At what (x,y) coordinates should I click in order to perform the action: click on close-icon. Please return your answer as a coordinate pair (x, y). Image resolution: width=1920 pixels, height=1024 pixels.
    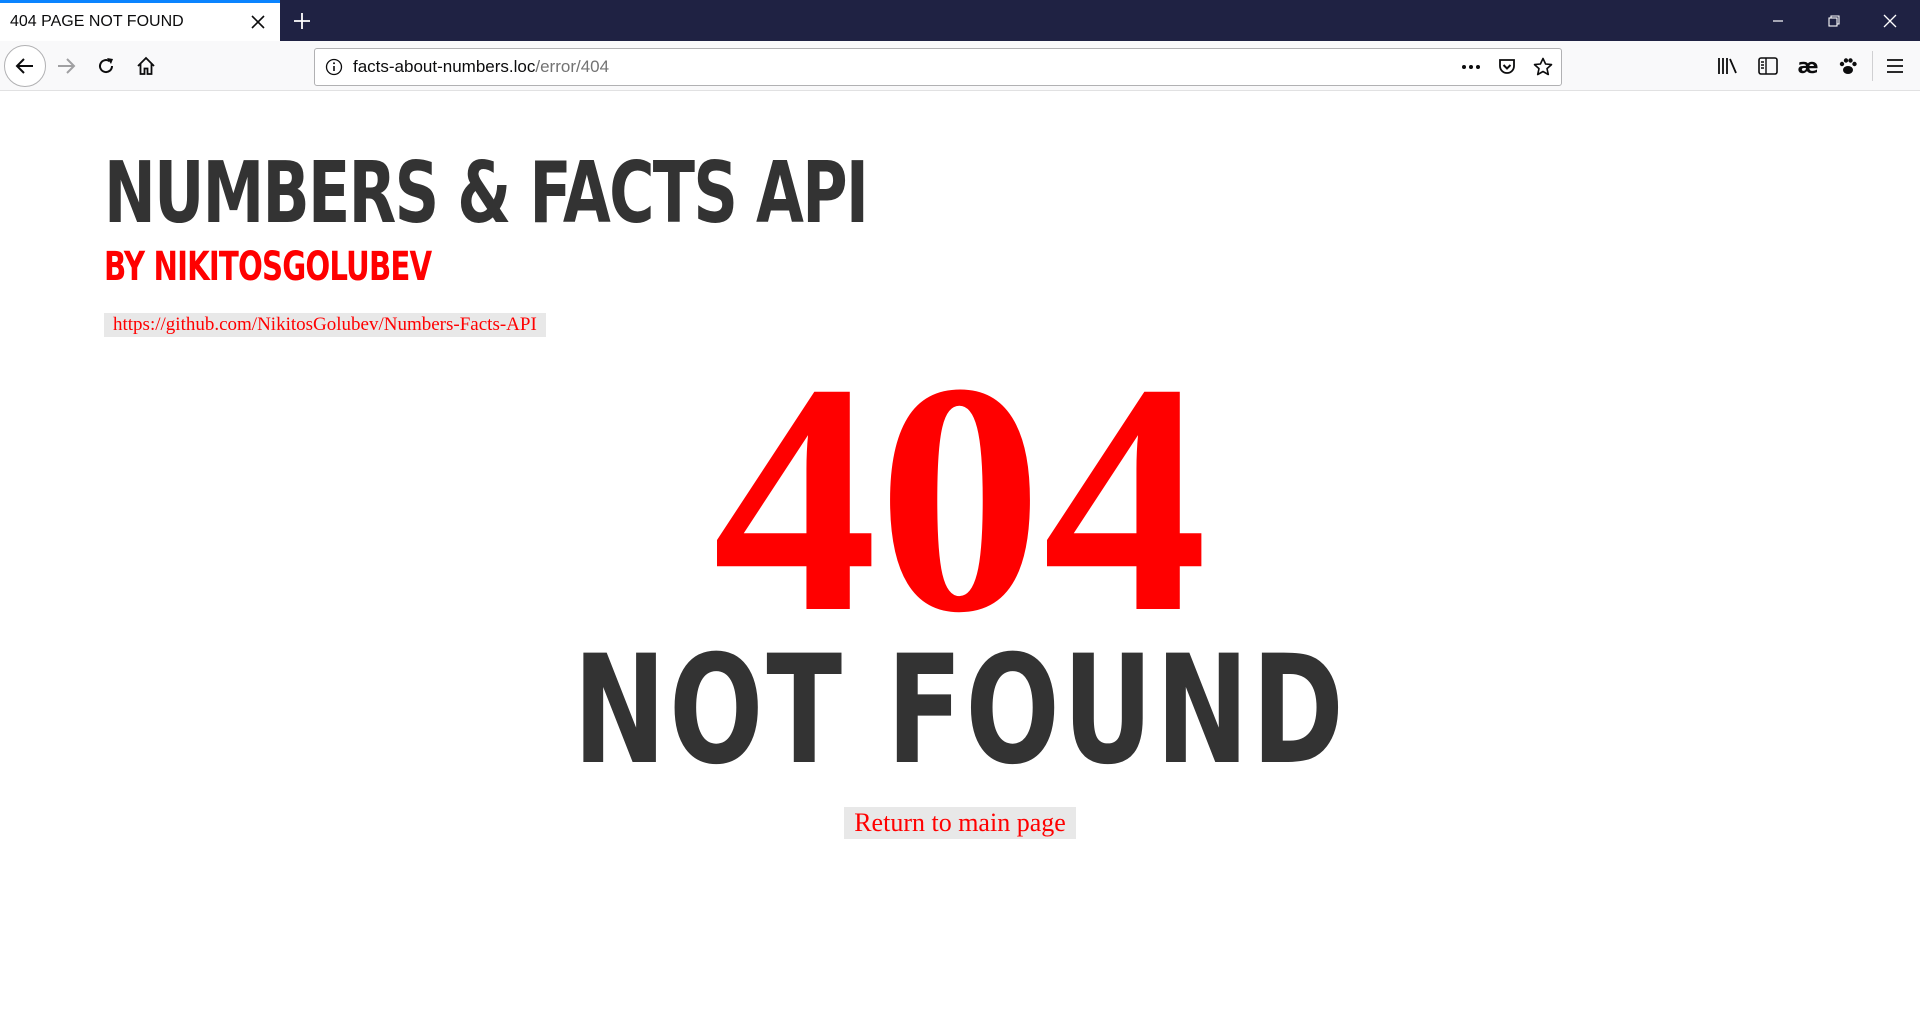
    Looking at the image, I should click on (1890, 20).